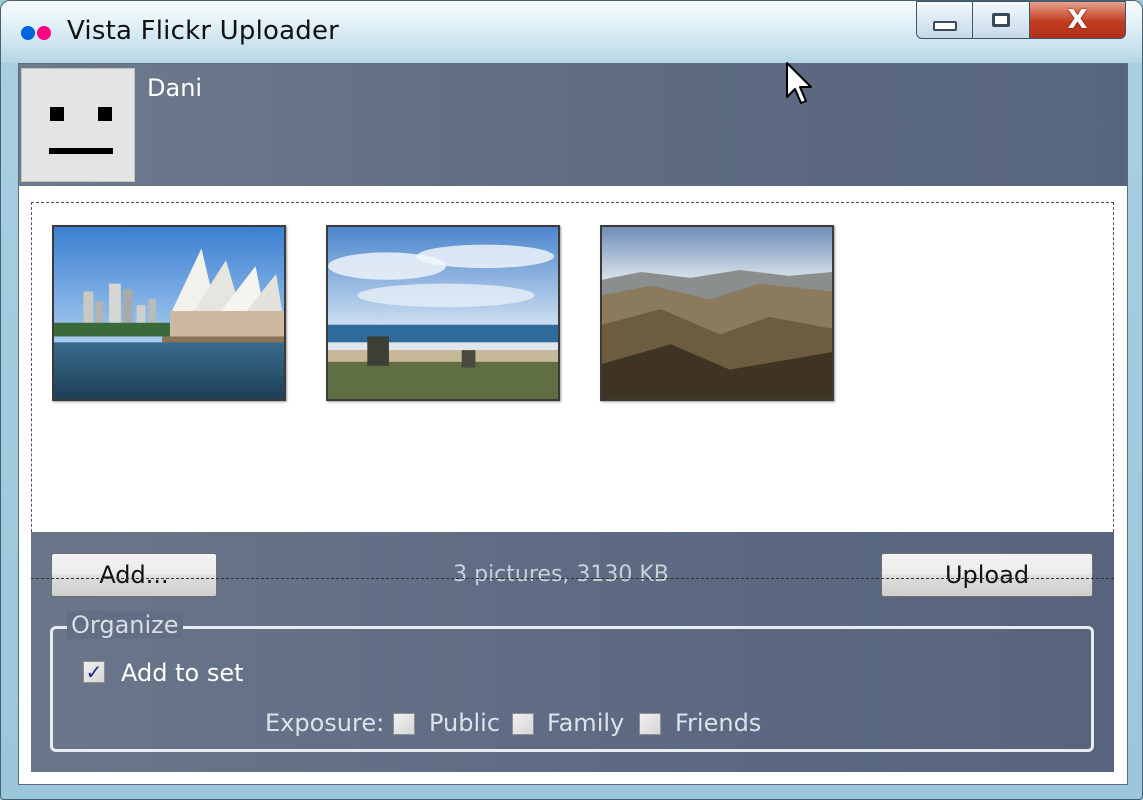  What do you see at coordinates (944, 26) in the screenshot?
I see `minimize-icon` at bounding box center [944, 26].